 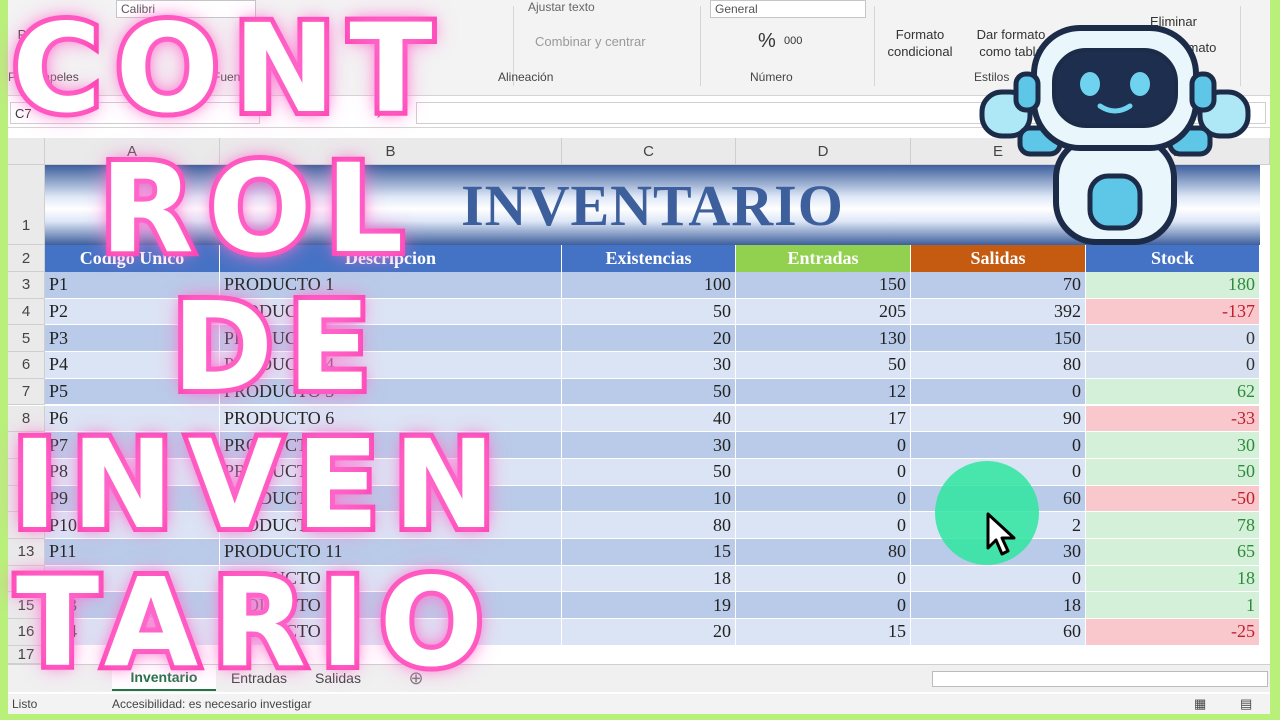 What do you see at coordinates (998, 419) in the screenshot?
I see `cell-salidas: 90` at bounding box center [998, 419].